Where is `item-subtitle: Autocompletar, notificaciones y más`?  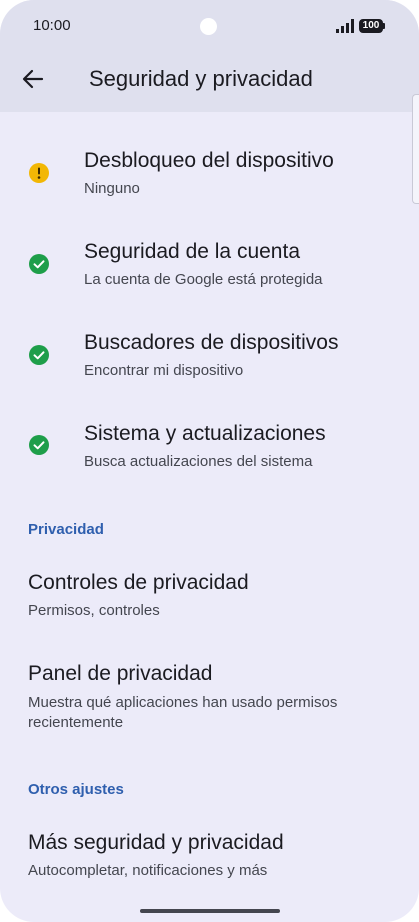
item-subtitle: Autocompletar, notificaciones y más is located at coordinates (148, 870).